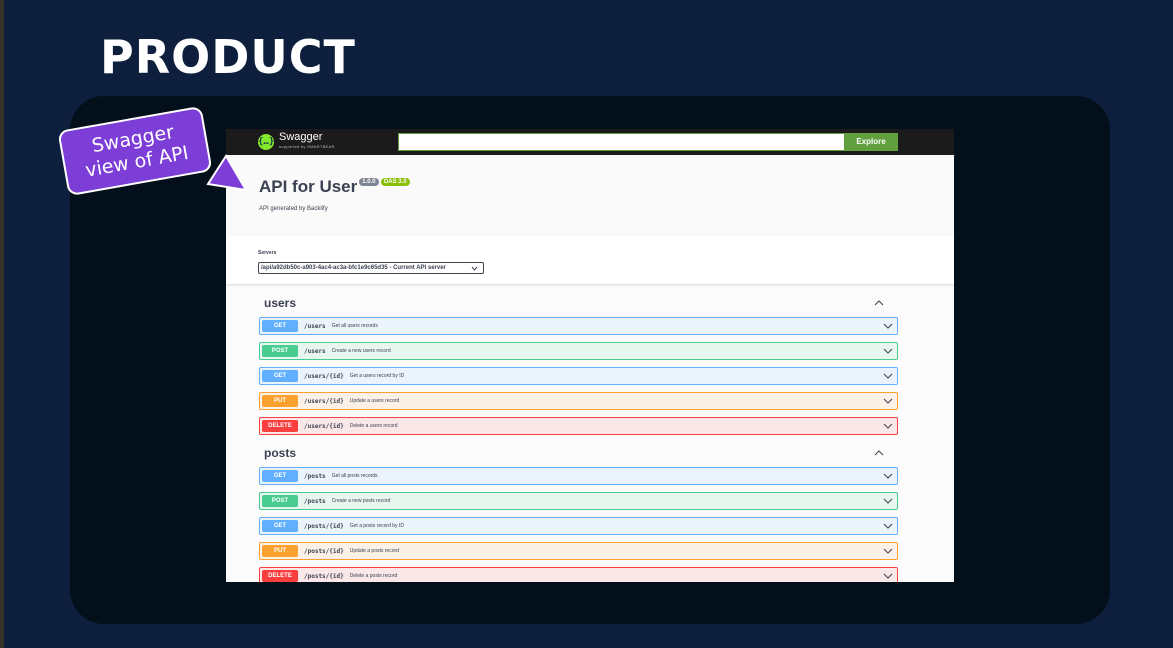 This screenshot has width=1173, height=648. I want to click on api-title-row: API for User 1.0.0 OAS 3.0, so click(606, 187).